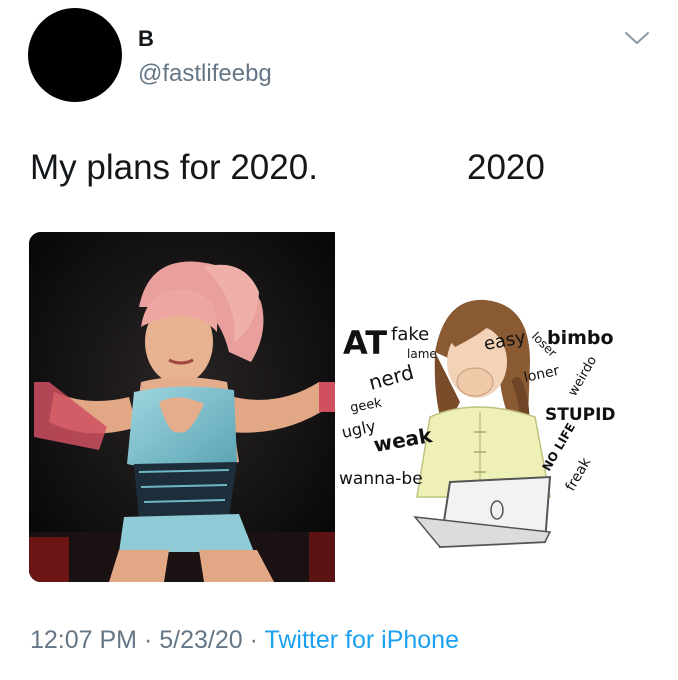 This screenshot has height=680, width=678. Describe the element at coordinates (146, 39) in the screenshot. I see `display-name: B` at that location.